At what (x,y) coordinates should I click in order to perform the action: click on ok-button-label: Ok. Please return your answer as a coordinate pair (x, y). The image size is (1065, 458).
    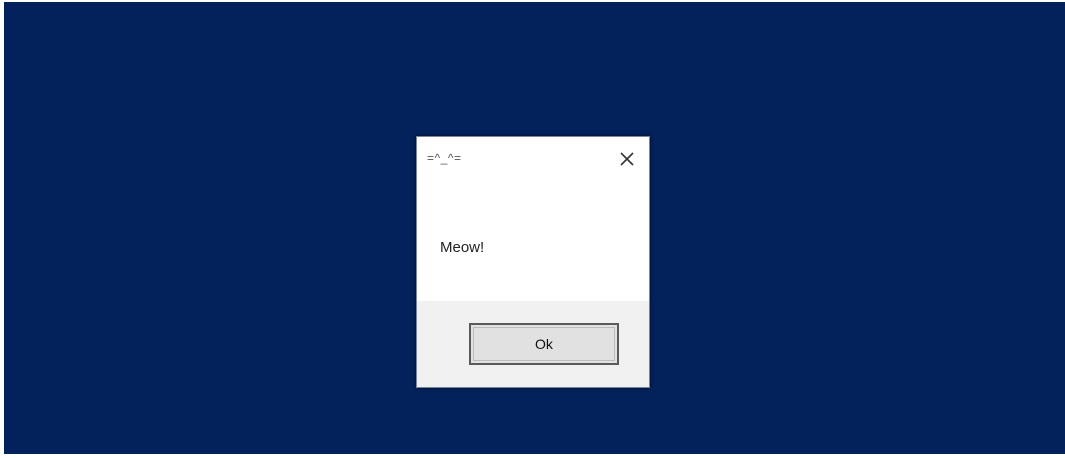
    Looking at the image, I should click on (544, 344).